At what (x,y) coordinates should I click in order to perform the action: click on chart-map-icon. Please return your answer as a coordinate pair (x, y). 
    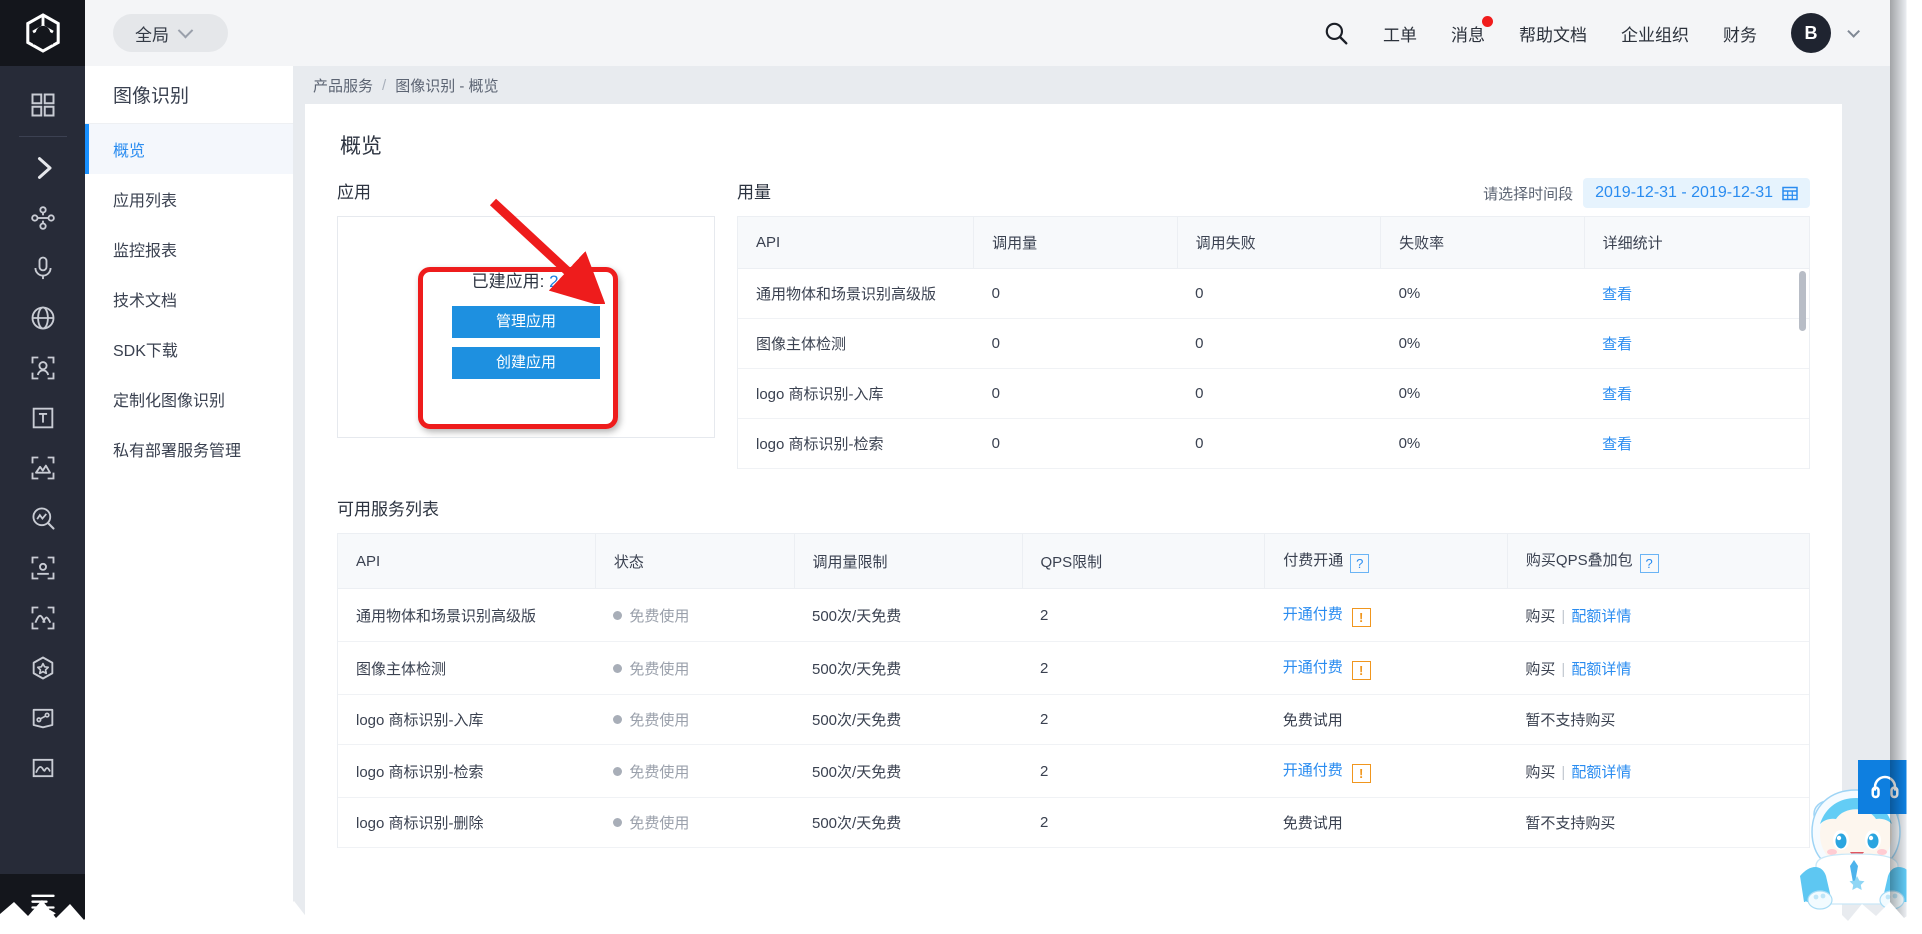
    Looking at the image, I should click on (42, 718).